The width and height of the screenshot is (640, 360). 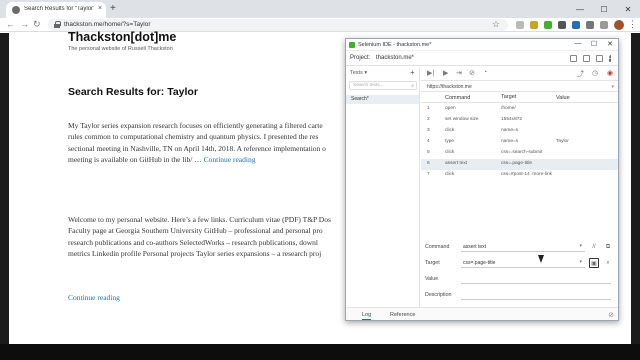 I want to click on avatar, so click(x=619, y=25).